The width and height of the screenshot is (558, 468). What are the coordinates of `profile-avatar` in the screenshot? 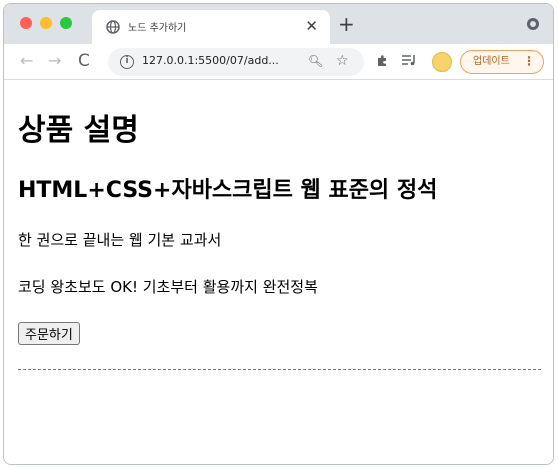 It's located at (442, 62).